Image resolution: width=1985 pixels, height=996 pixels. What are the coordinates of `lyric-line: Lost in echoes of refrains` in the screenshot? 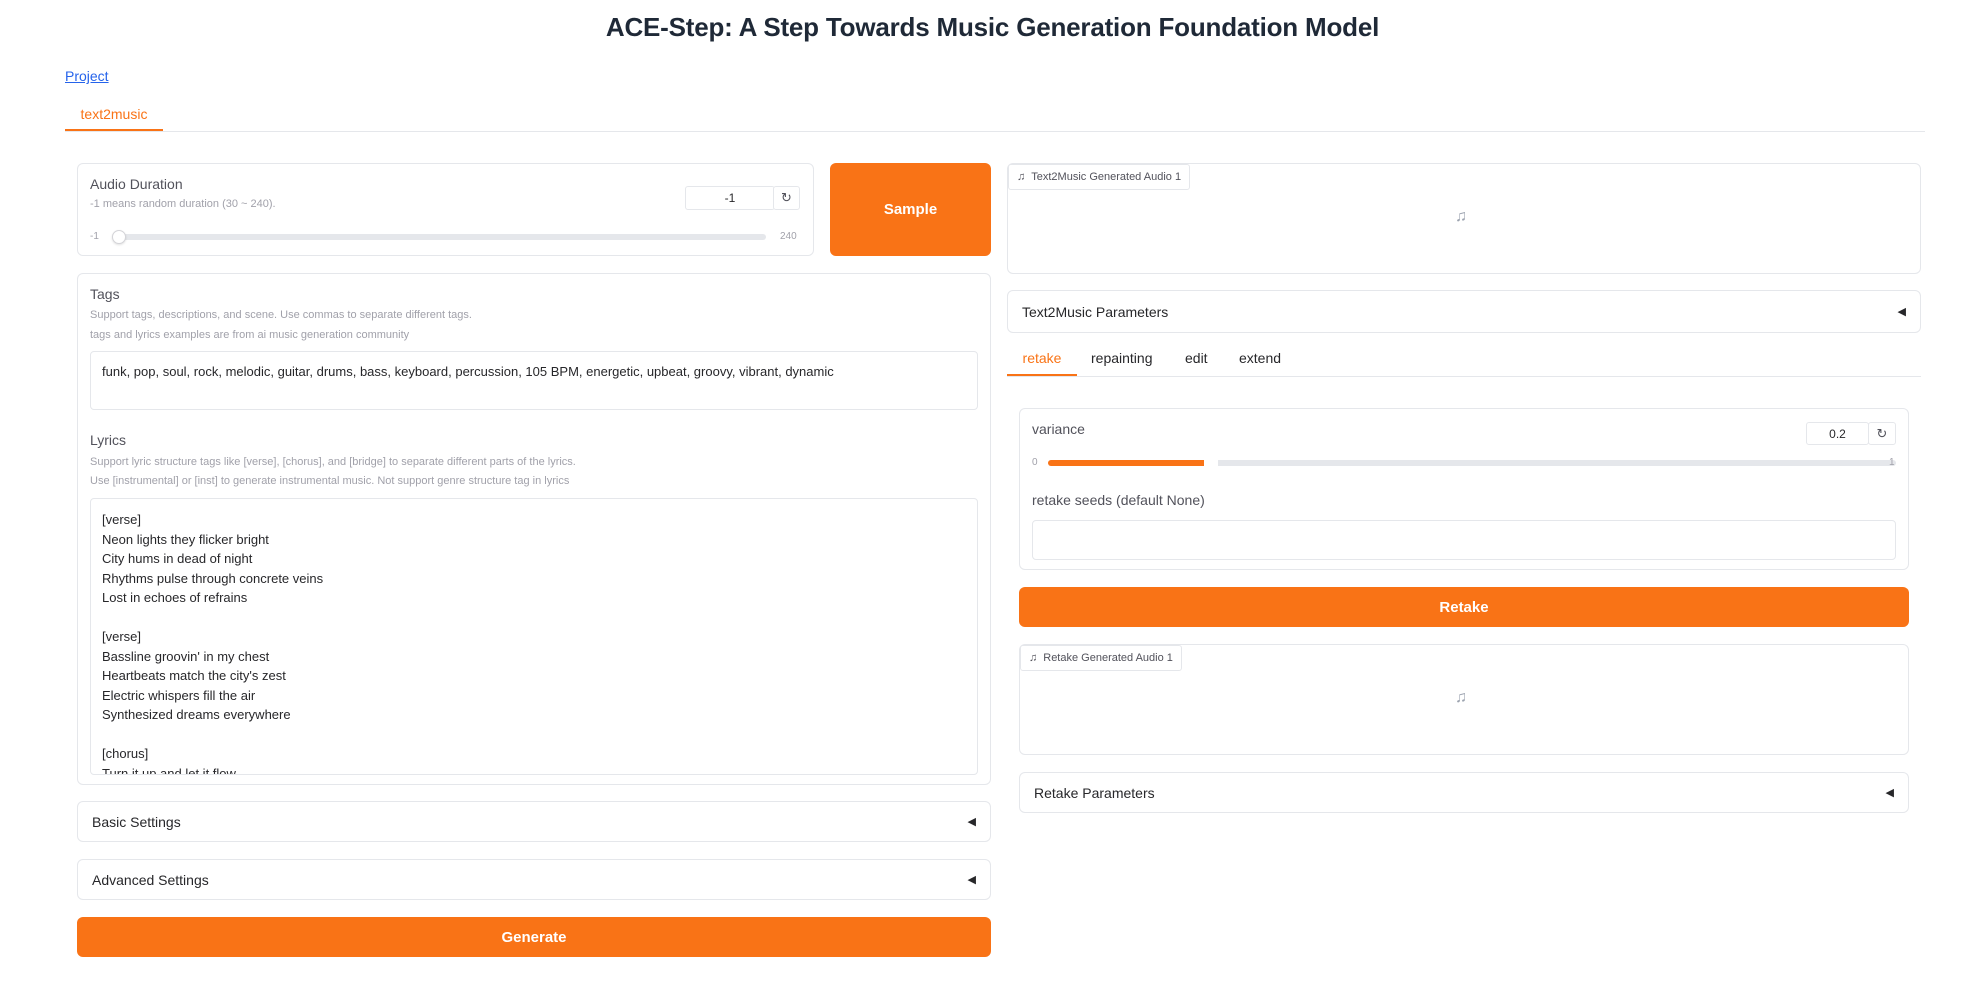 It's located at (175, 597).